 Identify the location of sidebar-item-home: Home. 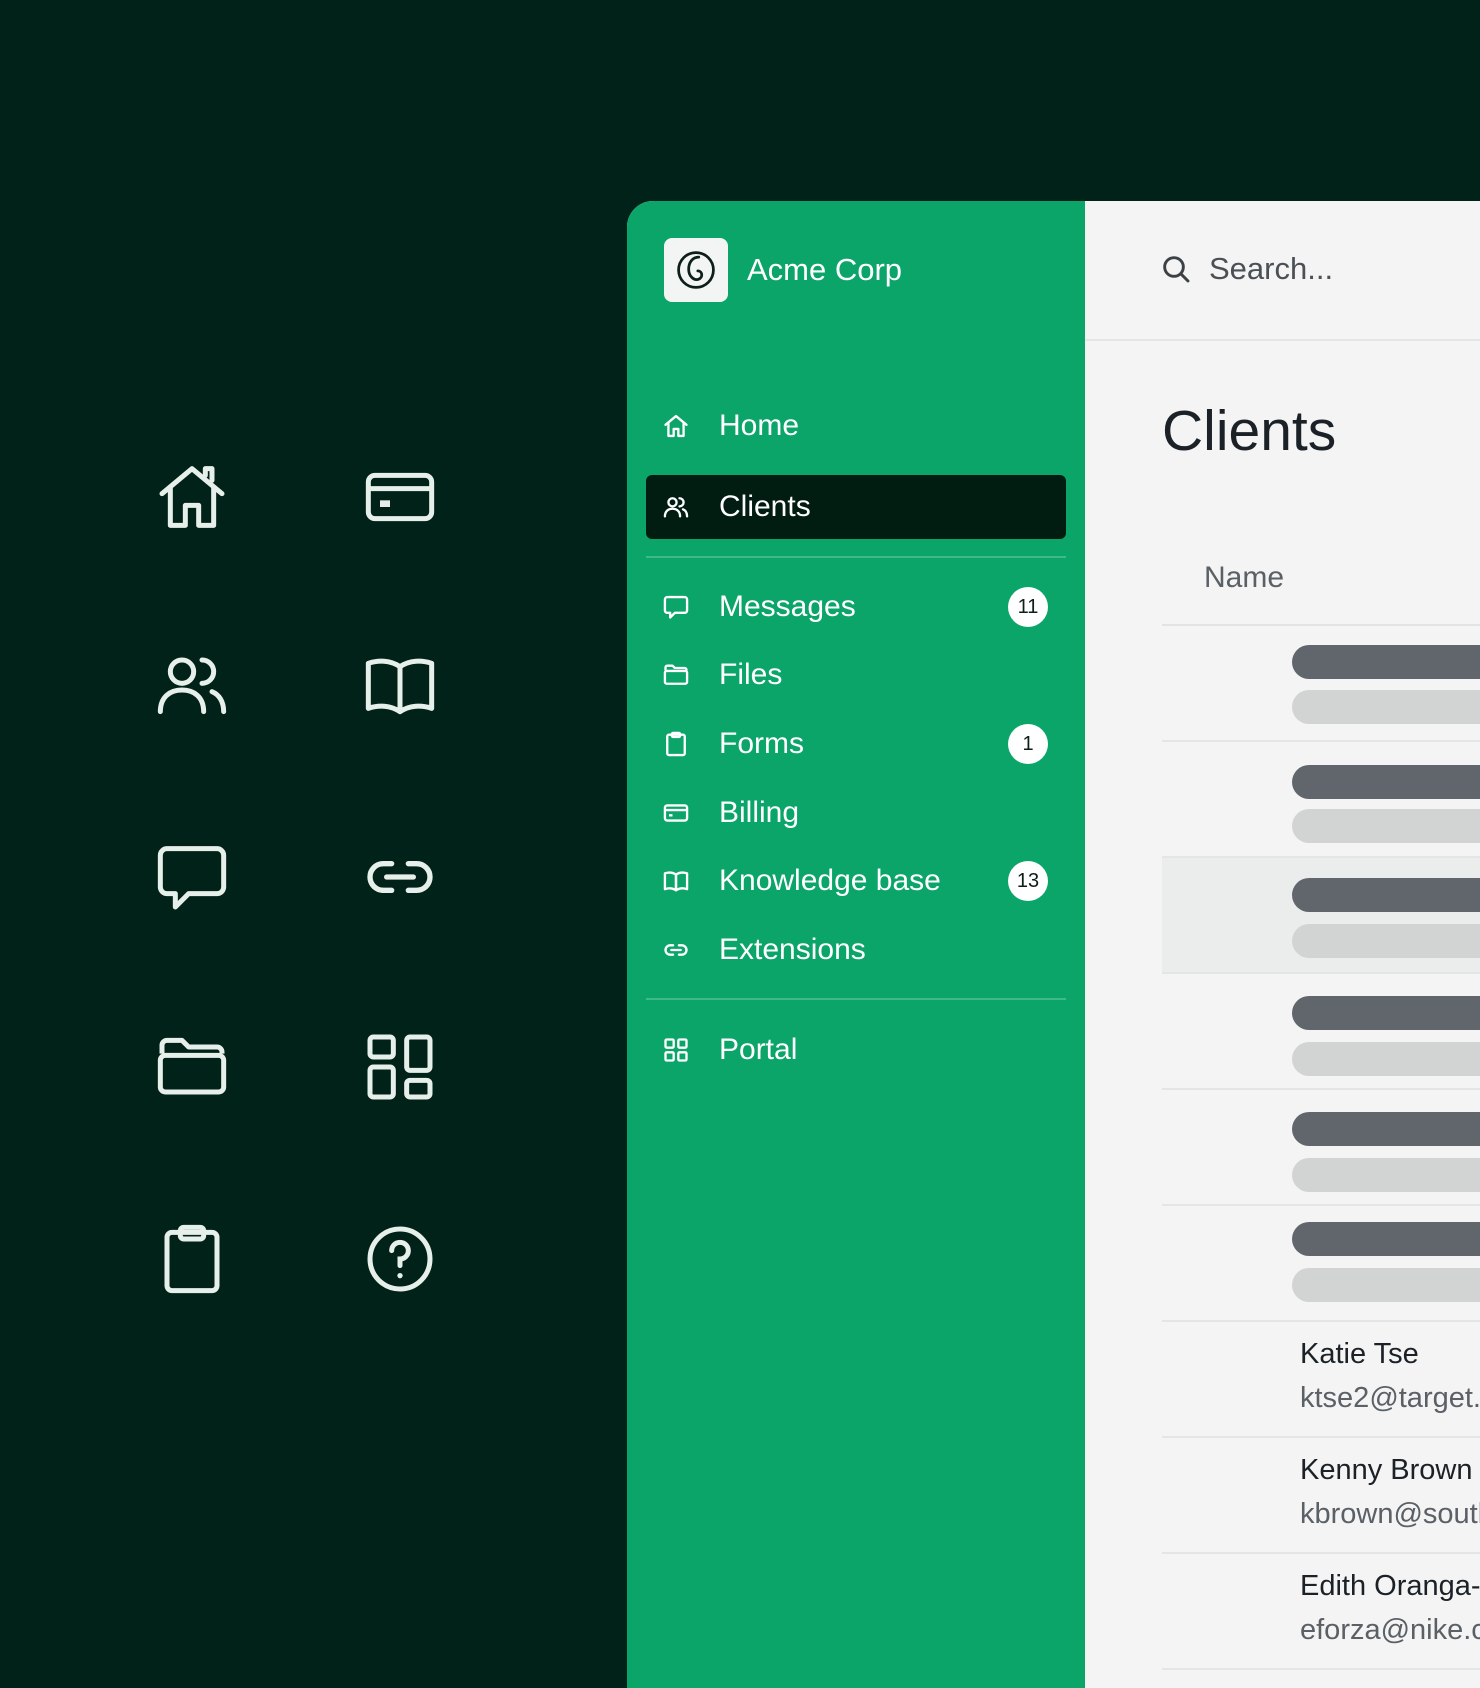
(856, 426).